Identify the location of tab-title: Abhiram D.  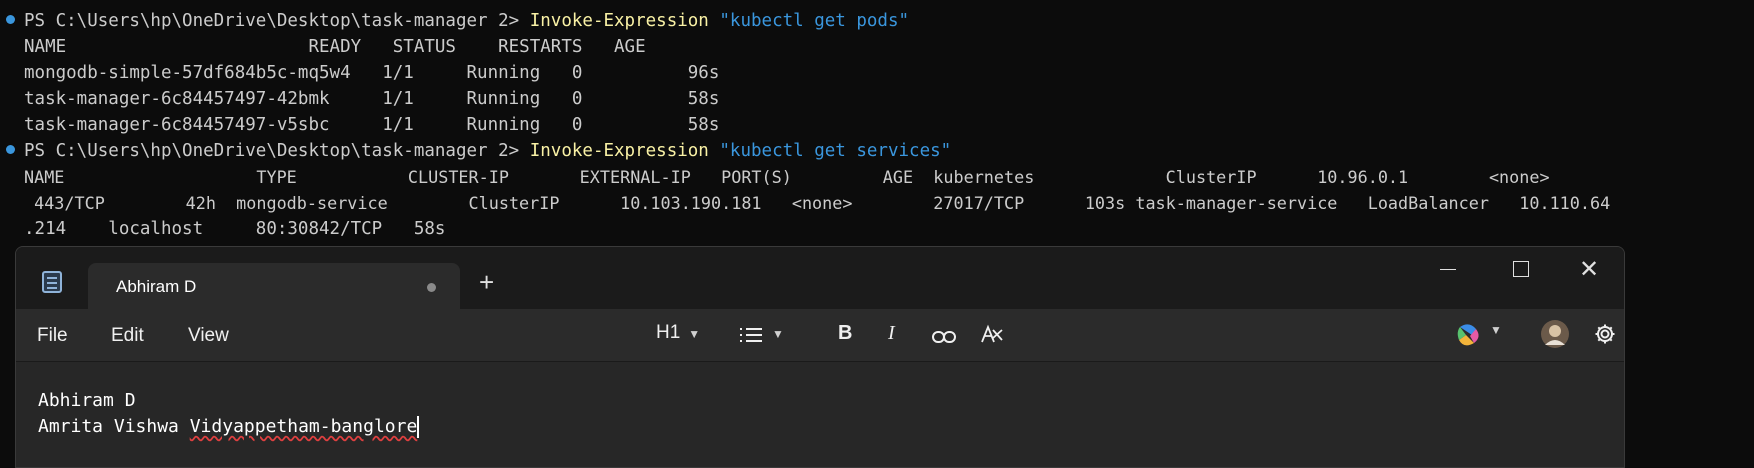
(156, 286).